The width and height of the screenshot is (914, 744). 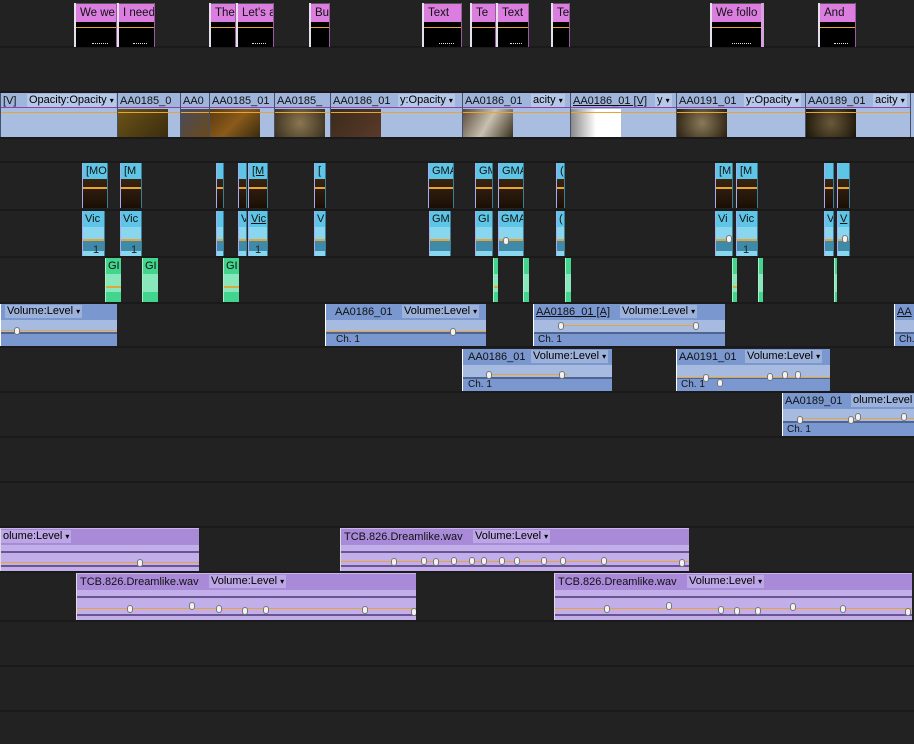 I want to click on title-clip: We follo, so click(x=737, y=25).